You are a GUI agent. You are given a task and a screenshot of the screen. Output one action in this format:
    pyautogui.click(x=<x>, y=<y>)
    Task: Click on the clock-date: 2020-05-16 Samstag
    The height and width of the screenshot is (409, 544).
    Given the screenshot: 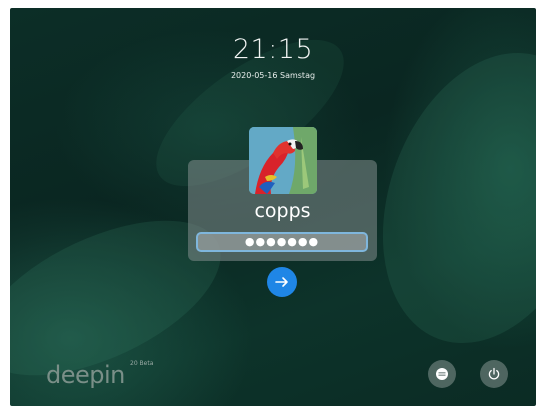 What is the action you would take?
    pyautogui.click(x=273, y=75)
    